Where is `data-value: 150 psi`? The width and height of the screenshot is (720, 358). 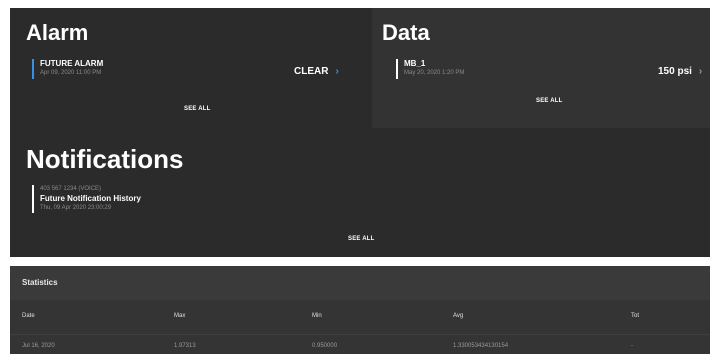 data-value: 150 psi is located at coordinates (675, 71).